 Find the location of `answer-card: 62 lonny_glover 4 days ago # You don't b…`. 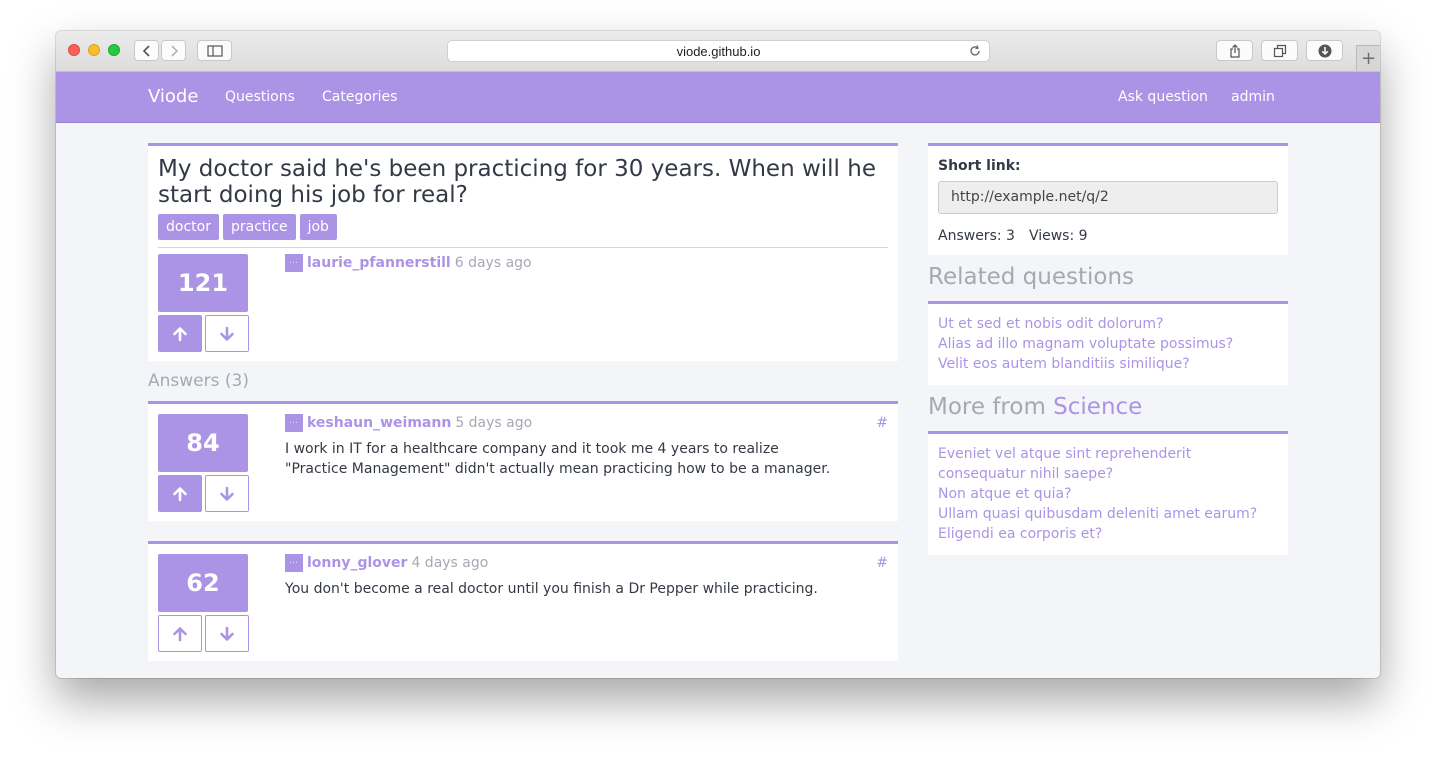

answer-card: 62 lonny_glover 4 days ago # You don't b… is located at coordinates (523, 601).